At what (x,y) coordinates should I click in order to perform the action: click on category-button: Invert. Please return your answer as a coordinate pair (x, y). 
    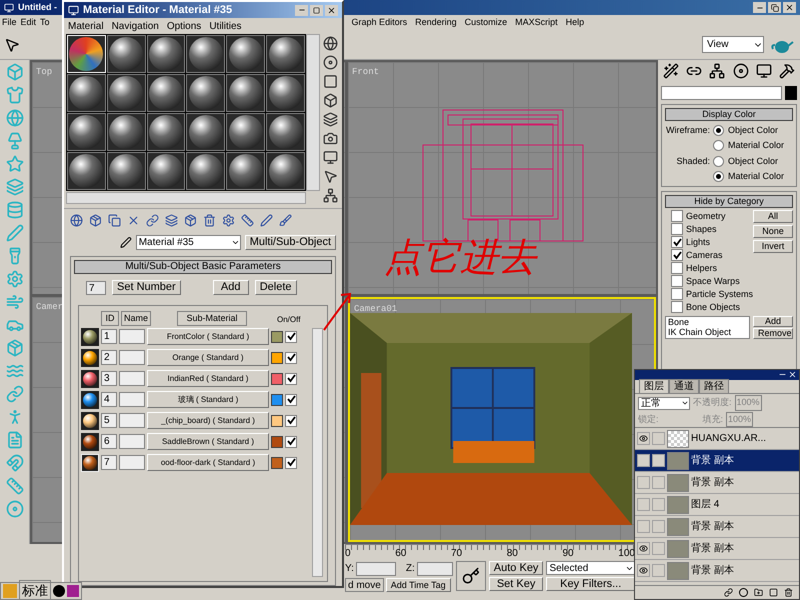
    Looking at the image, I should click on (773, 246).